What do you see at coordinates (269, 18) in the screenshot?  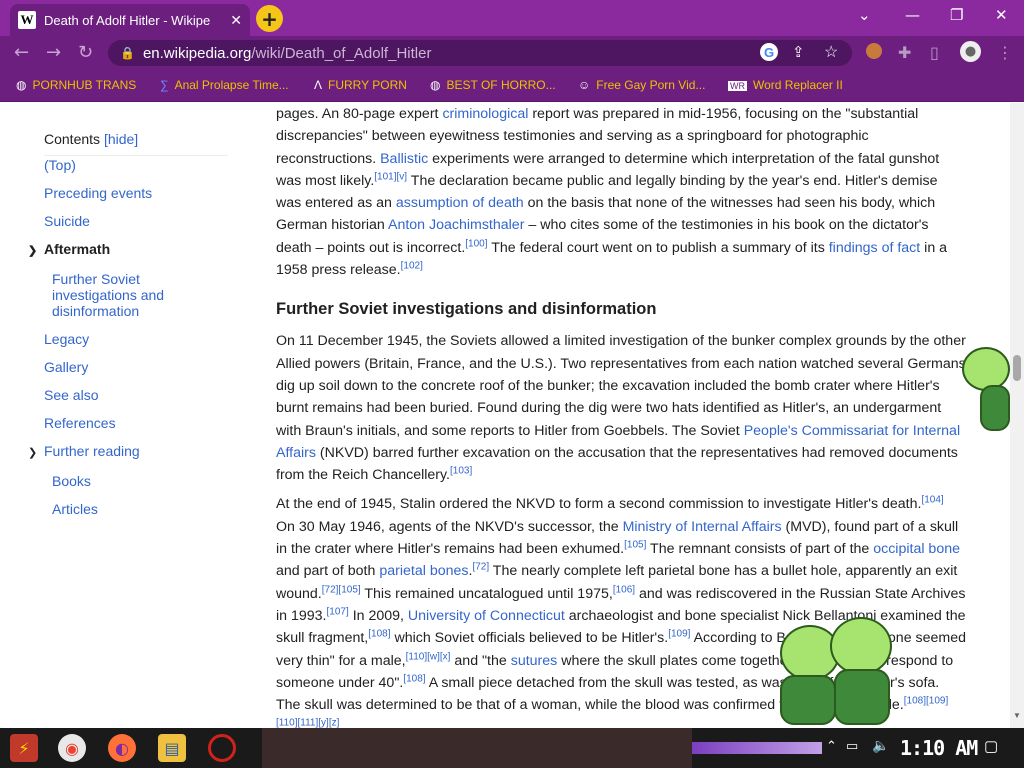 I see `new-tab-button: +` at bounding box center [269, 18].